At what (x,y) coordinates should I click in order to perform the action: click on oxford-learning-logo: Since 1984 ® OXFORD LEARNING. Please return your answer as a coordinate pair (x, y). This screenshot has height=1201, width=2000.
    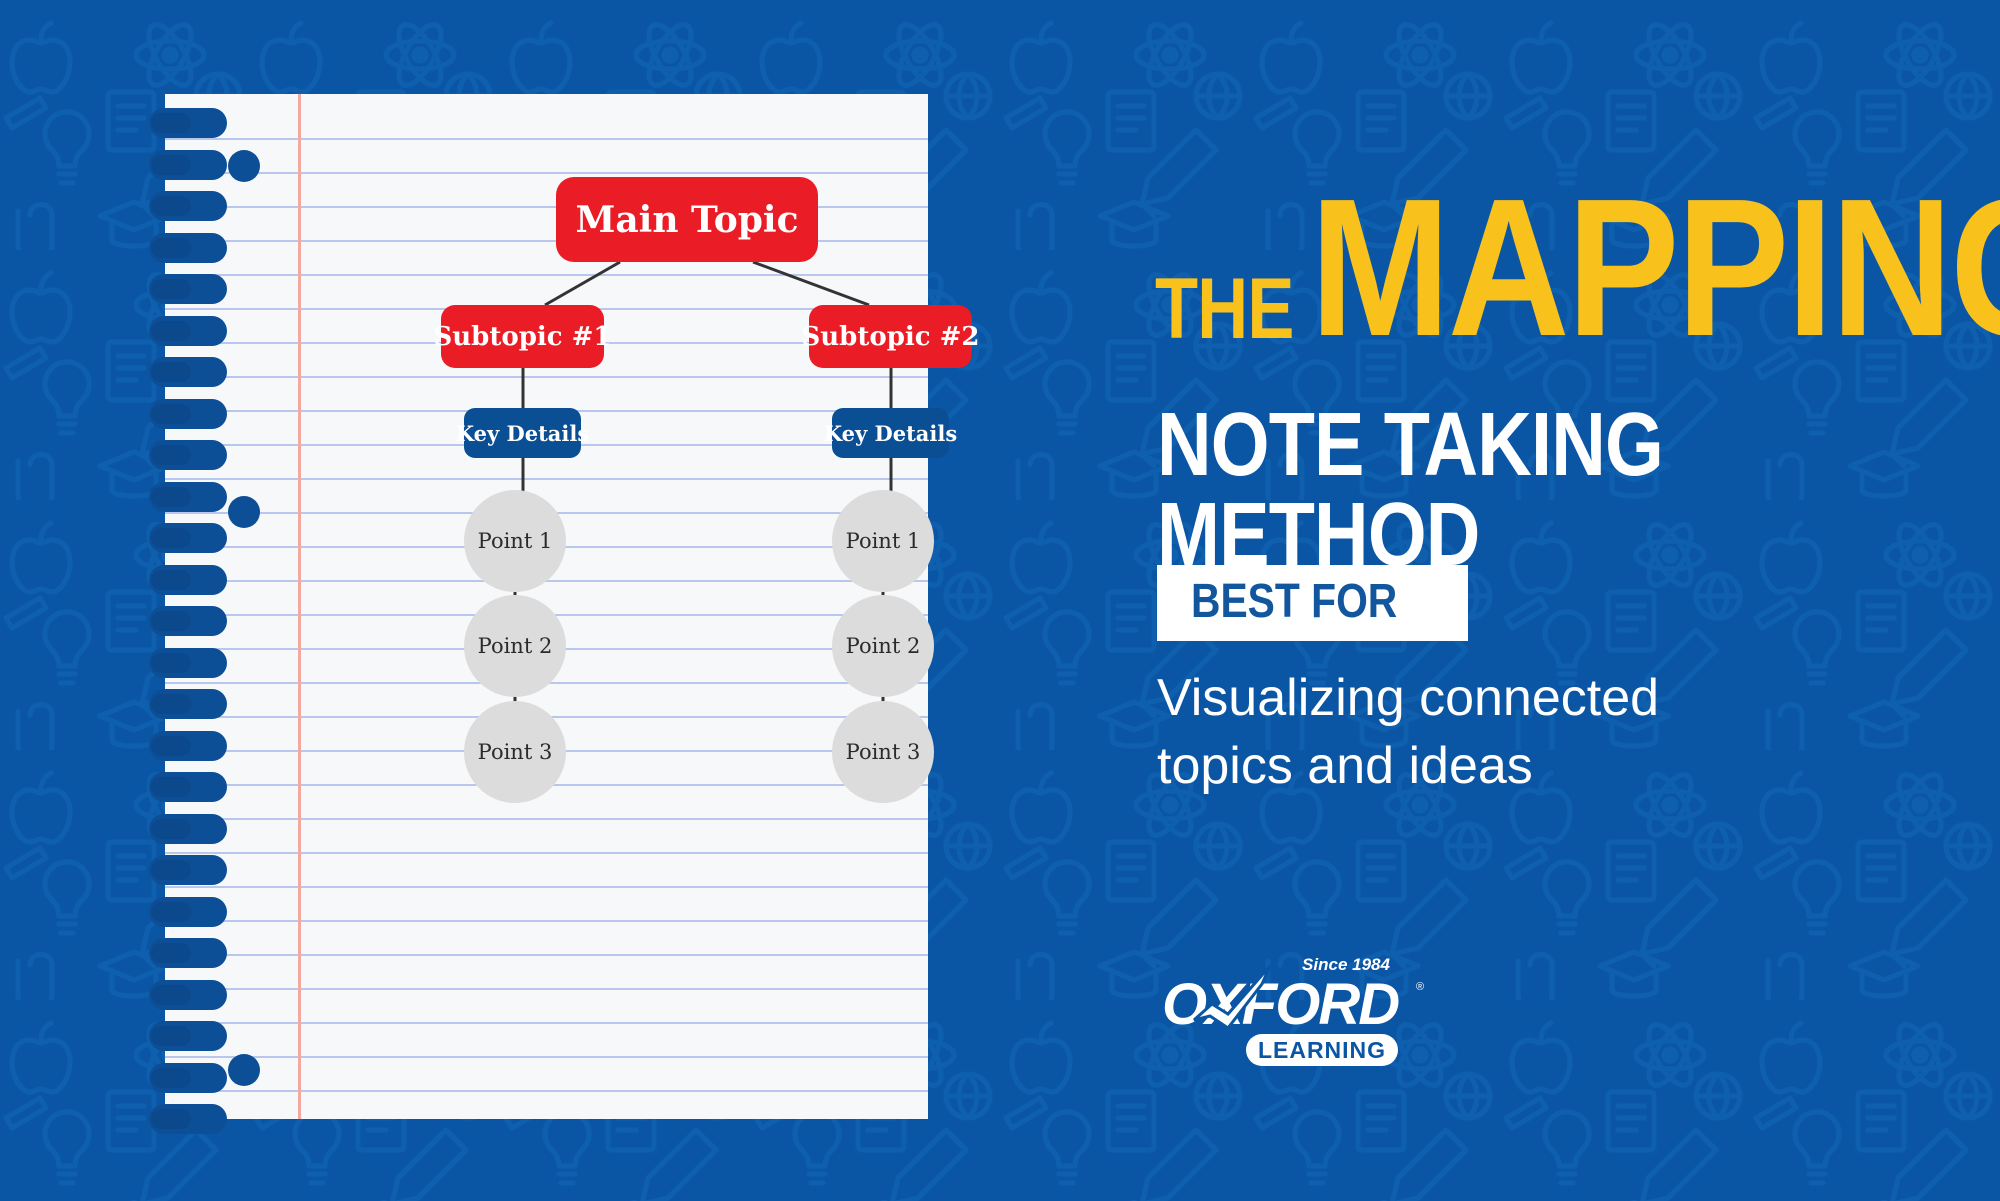
    Looking at the image, I should click on (1293, 1009).